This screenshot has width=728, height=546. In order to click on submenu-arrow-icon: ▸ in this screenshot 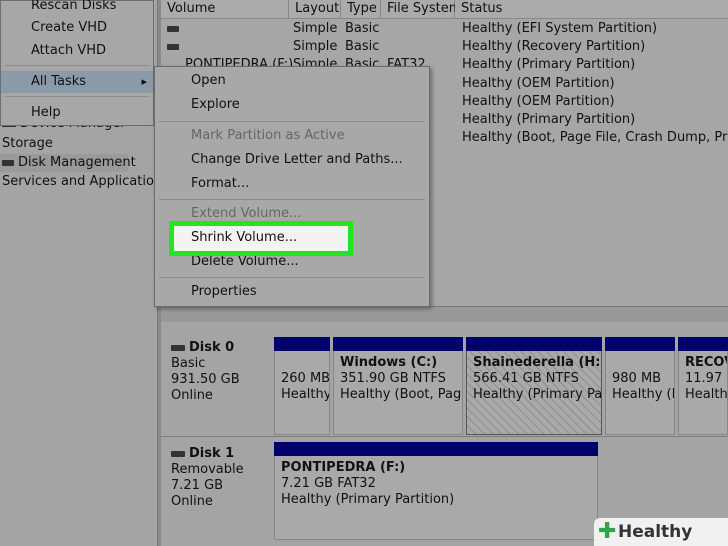, I will do `click(144, 81)`.